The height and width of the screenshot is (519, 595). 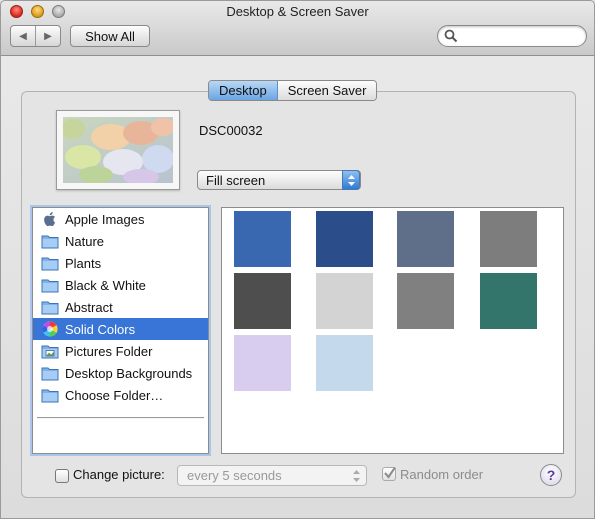 I want to click on color-wheel-icon, so click(x=50, y=329).